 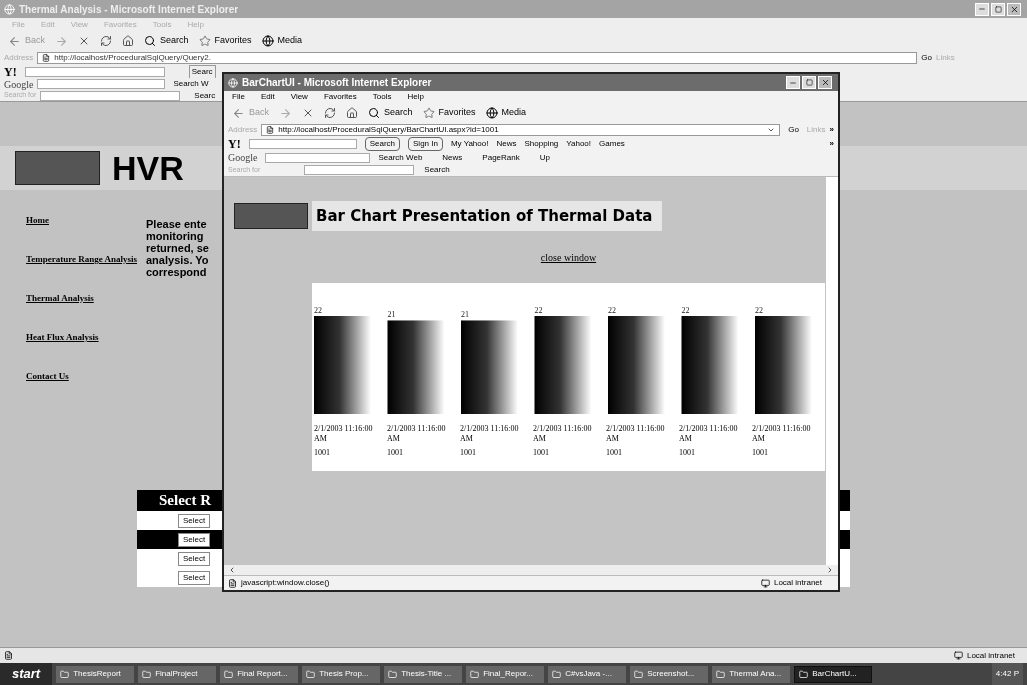 What do you see at coordinates (299, 97) in the screenshot?
I see `menu-item: View` at bounding box center [299, 97].